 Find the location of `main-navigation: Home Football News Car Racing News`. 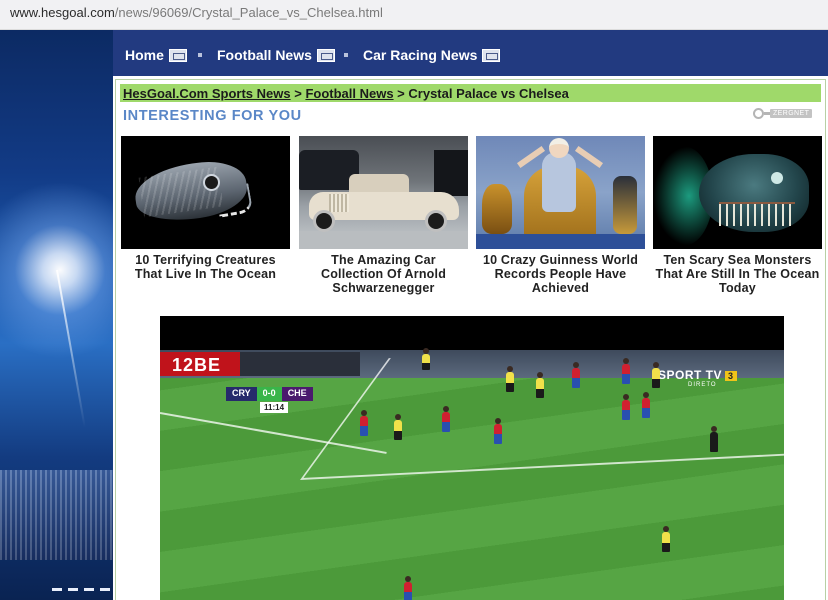

main-navigation: Home Football News Car Racing News is located at coordinates (470, 53).